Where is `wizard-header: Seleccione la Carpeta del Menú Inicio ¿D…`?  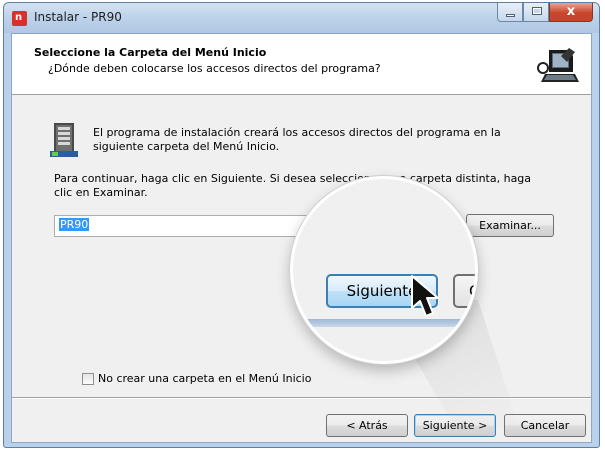 wizard-header: Seleccione la Carpeta del Menú Inicio ¿D… is located at coordinates (301, 64).